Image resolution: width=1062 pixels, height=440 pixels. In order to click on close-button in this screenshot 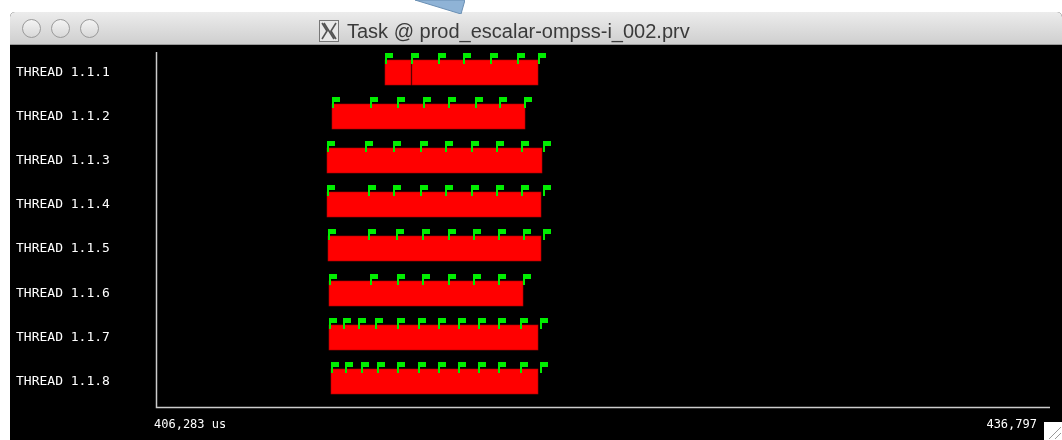, I will do `click(31, 28)`.